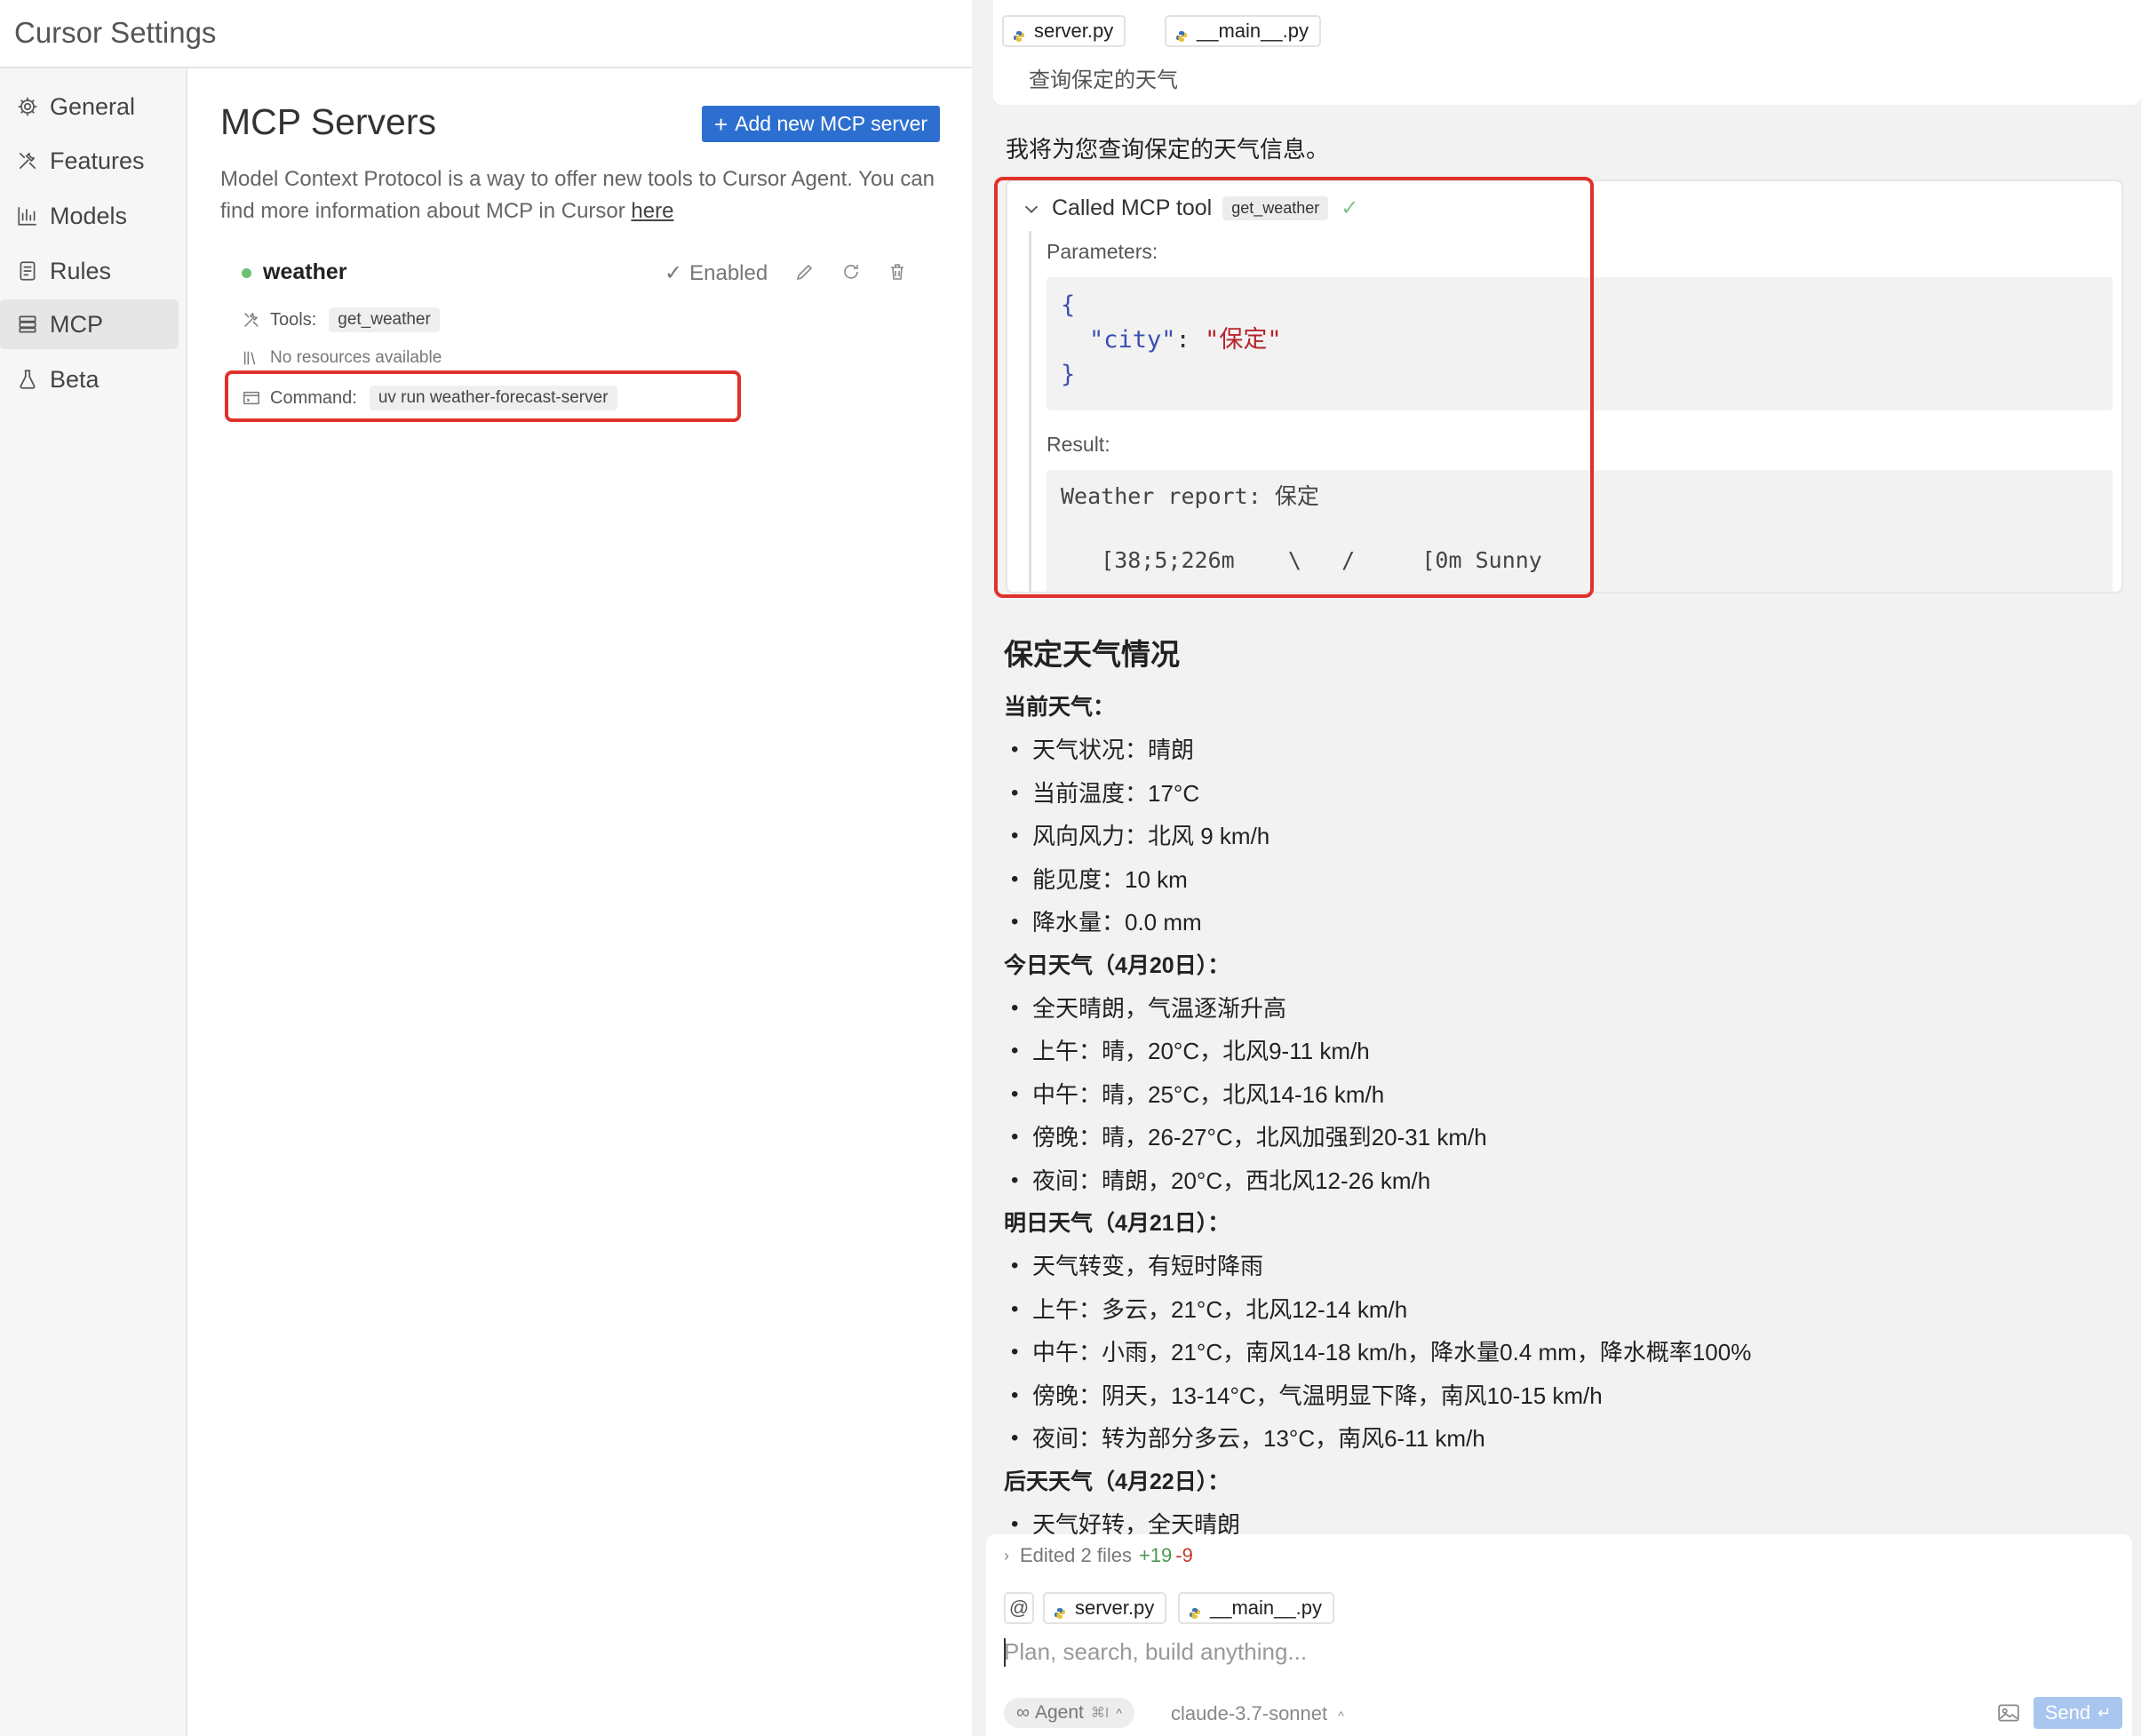  I want to click on section-heading: 今日天气（4月20日）：, so click(1117, 965).